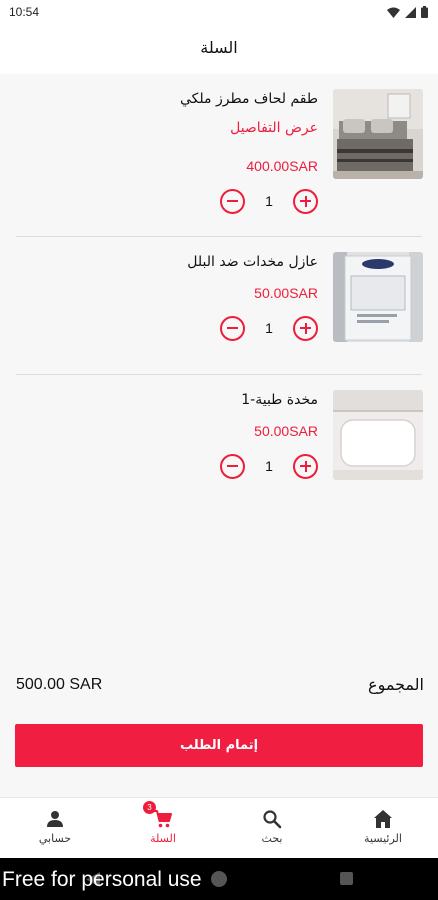  What do you see at coordinates (279, 400) in the screenshot?
I see `item-name: مخدة طبية-1` at bounding box center [279, 400].